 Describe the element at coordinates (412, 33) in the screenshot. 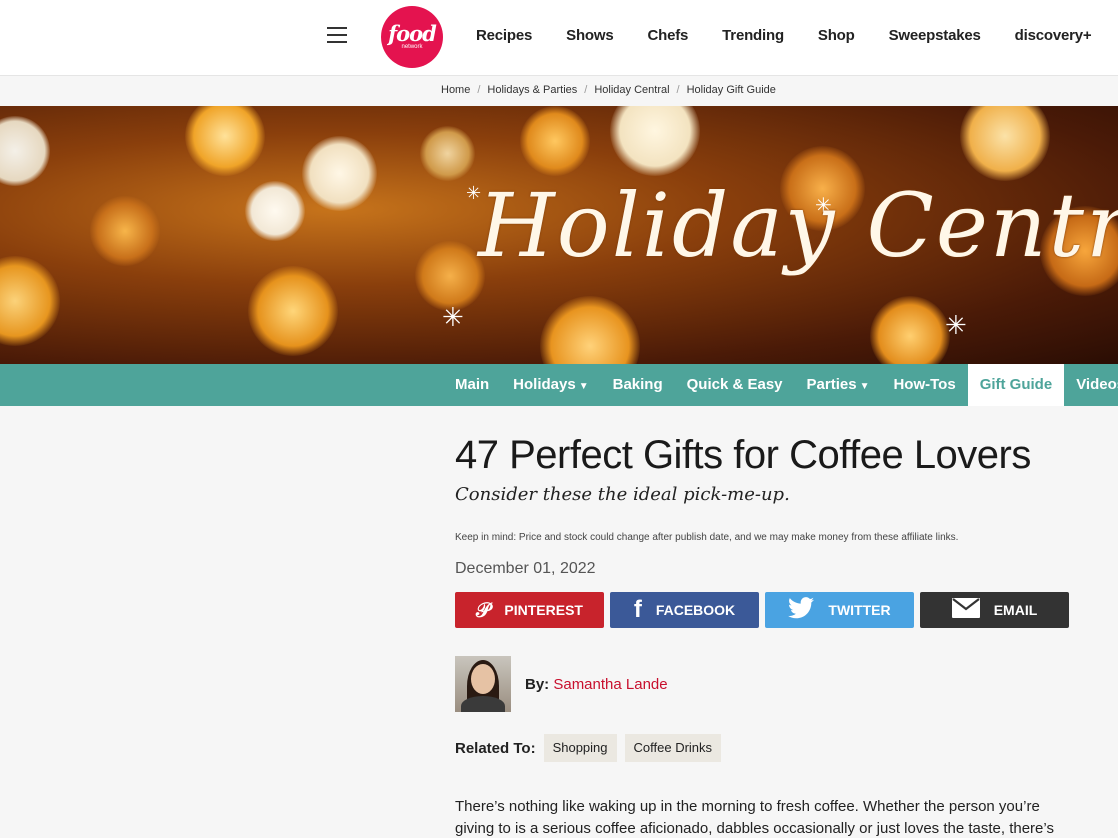

I see `logo-wordmark: food` at that location.